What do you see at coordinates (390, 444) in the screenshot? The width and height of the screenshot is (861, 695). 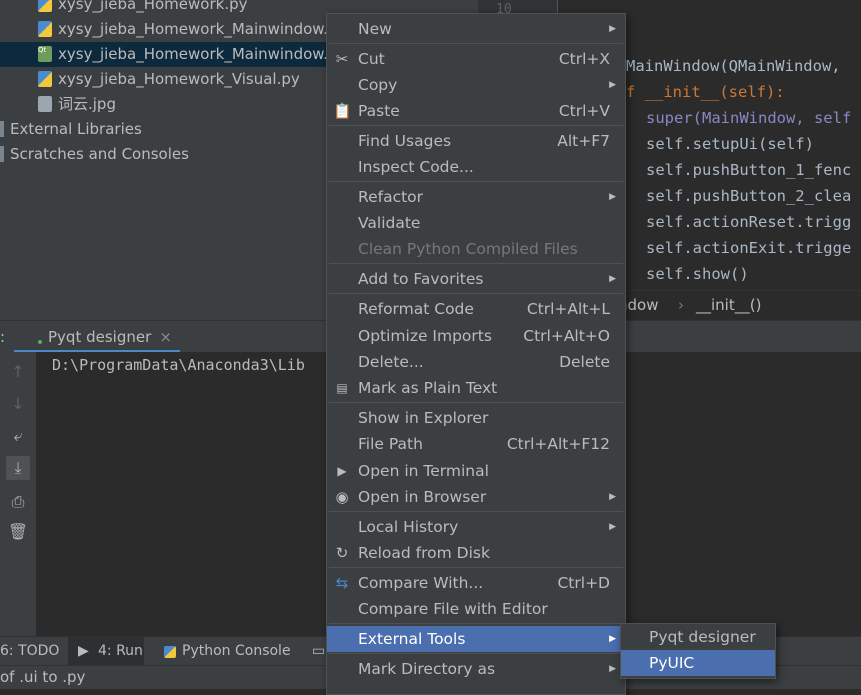 I see `menu-item-label: File Path` at bounding box center [390, 444].